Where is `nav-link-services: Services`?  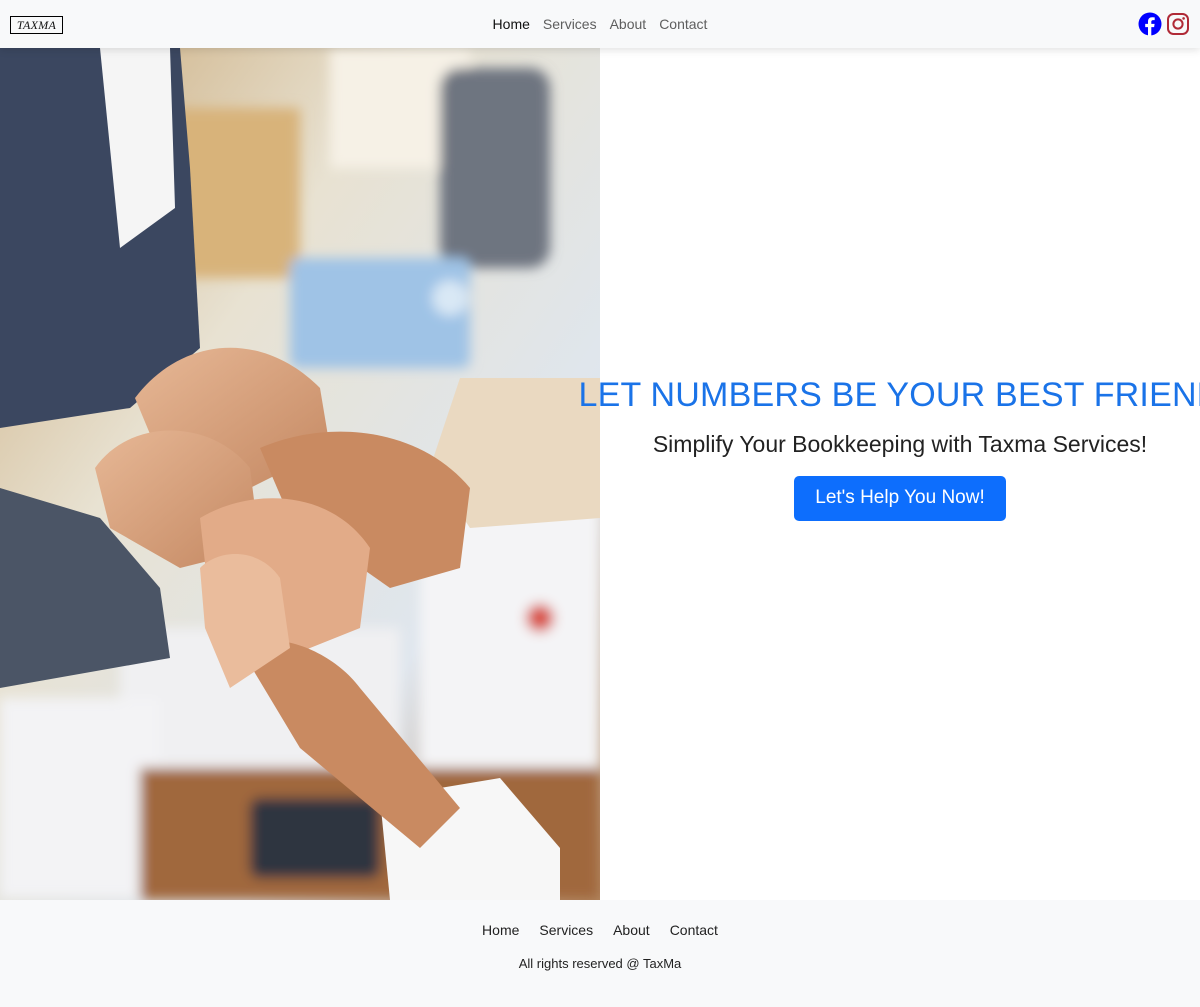 nav-link-services: Services is located at coordinates (569, 24).